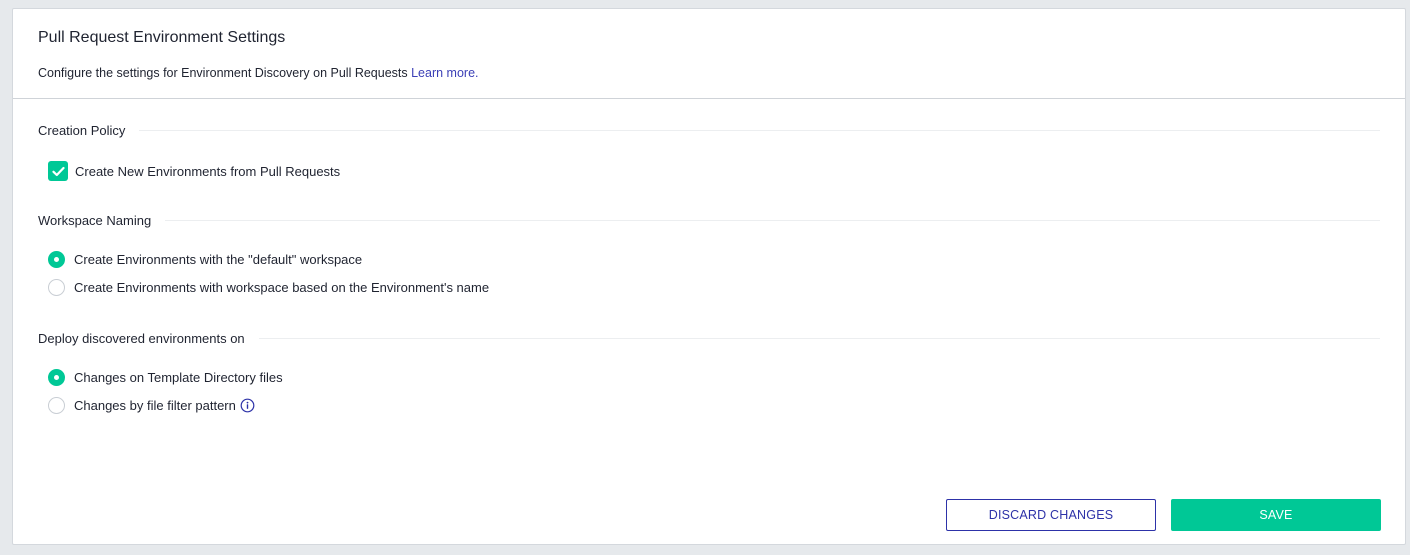  I want to click on deploy-template-dir-label: Changes on Template Directory files, so click(178, 377).